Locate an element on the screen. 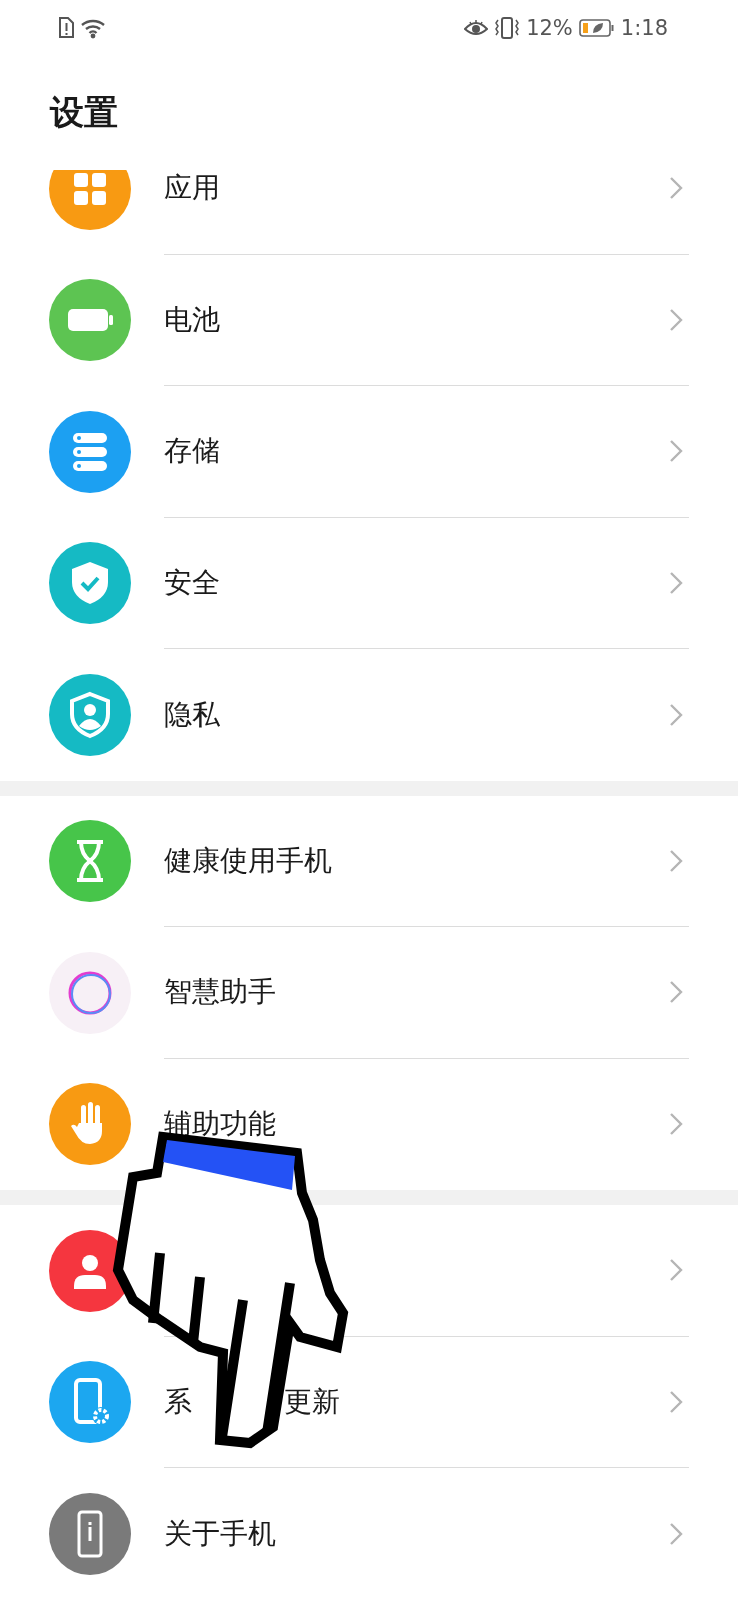 The height and width of the screenshot is (1600, 738). settings-row: 存储 is located at coordinates (369, 452).